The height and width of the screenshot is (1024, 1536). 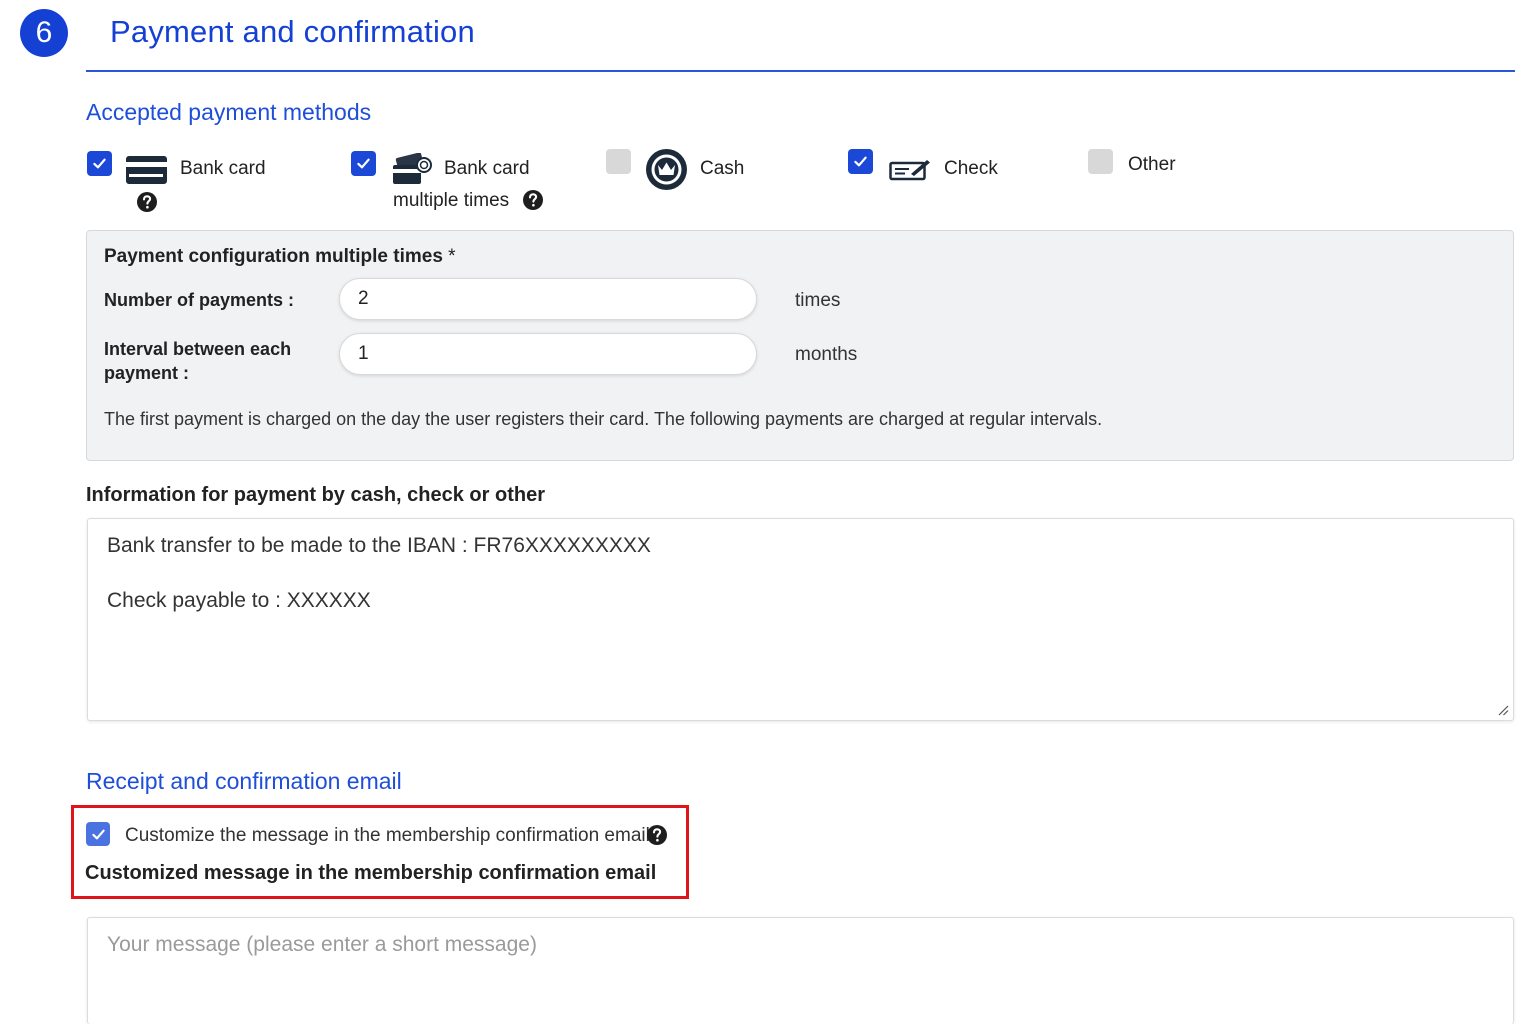 What do you see at coordinates (548, 354) in the screenshot?
I see `interval-input: 1` at bounding box center [548, 354].